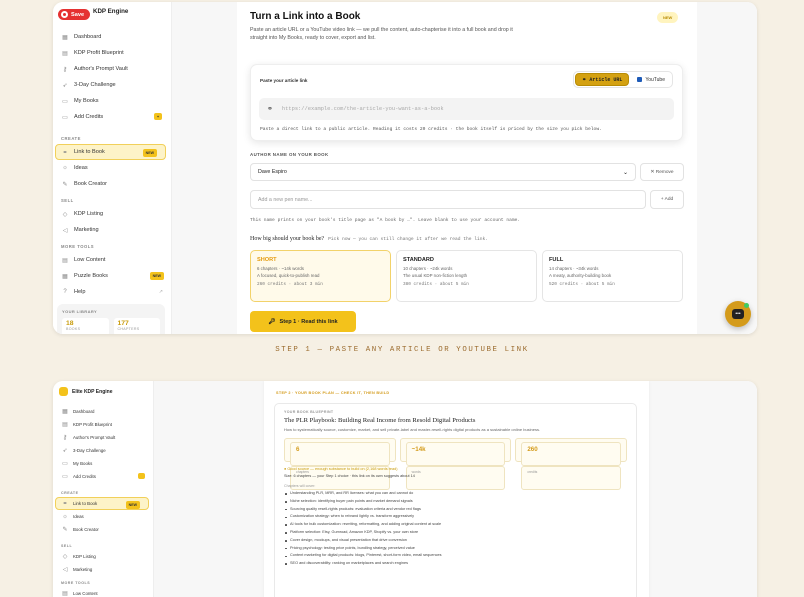  I want to click on chat-button: •••, so click(738, 314).